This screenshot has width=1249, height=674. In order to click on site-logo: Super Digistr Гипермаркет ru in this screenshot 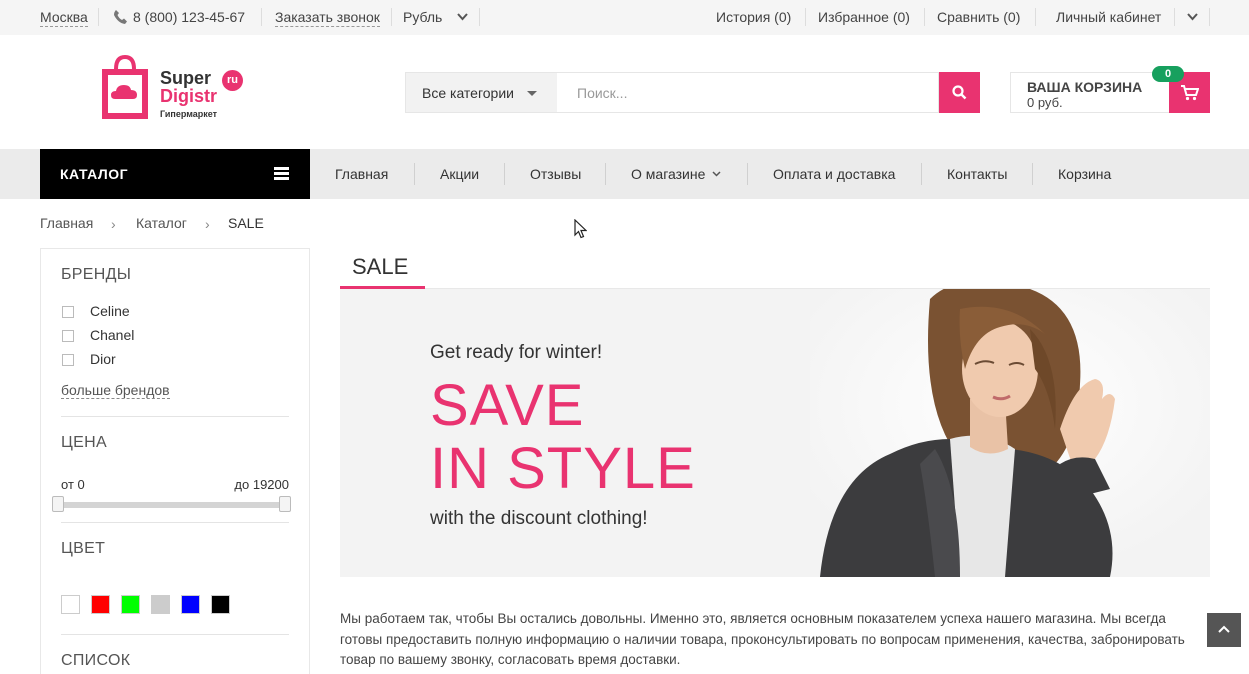, I will do `click(175, 88)`.